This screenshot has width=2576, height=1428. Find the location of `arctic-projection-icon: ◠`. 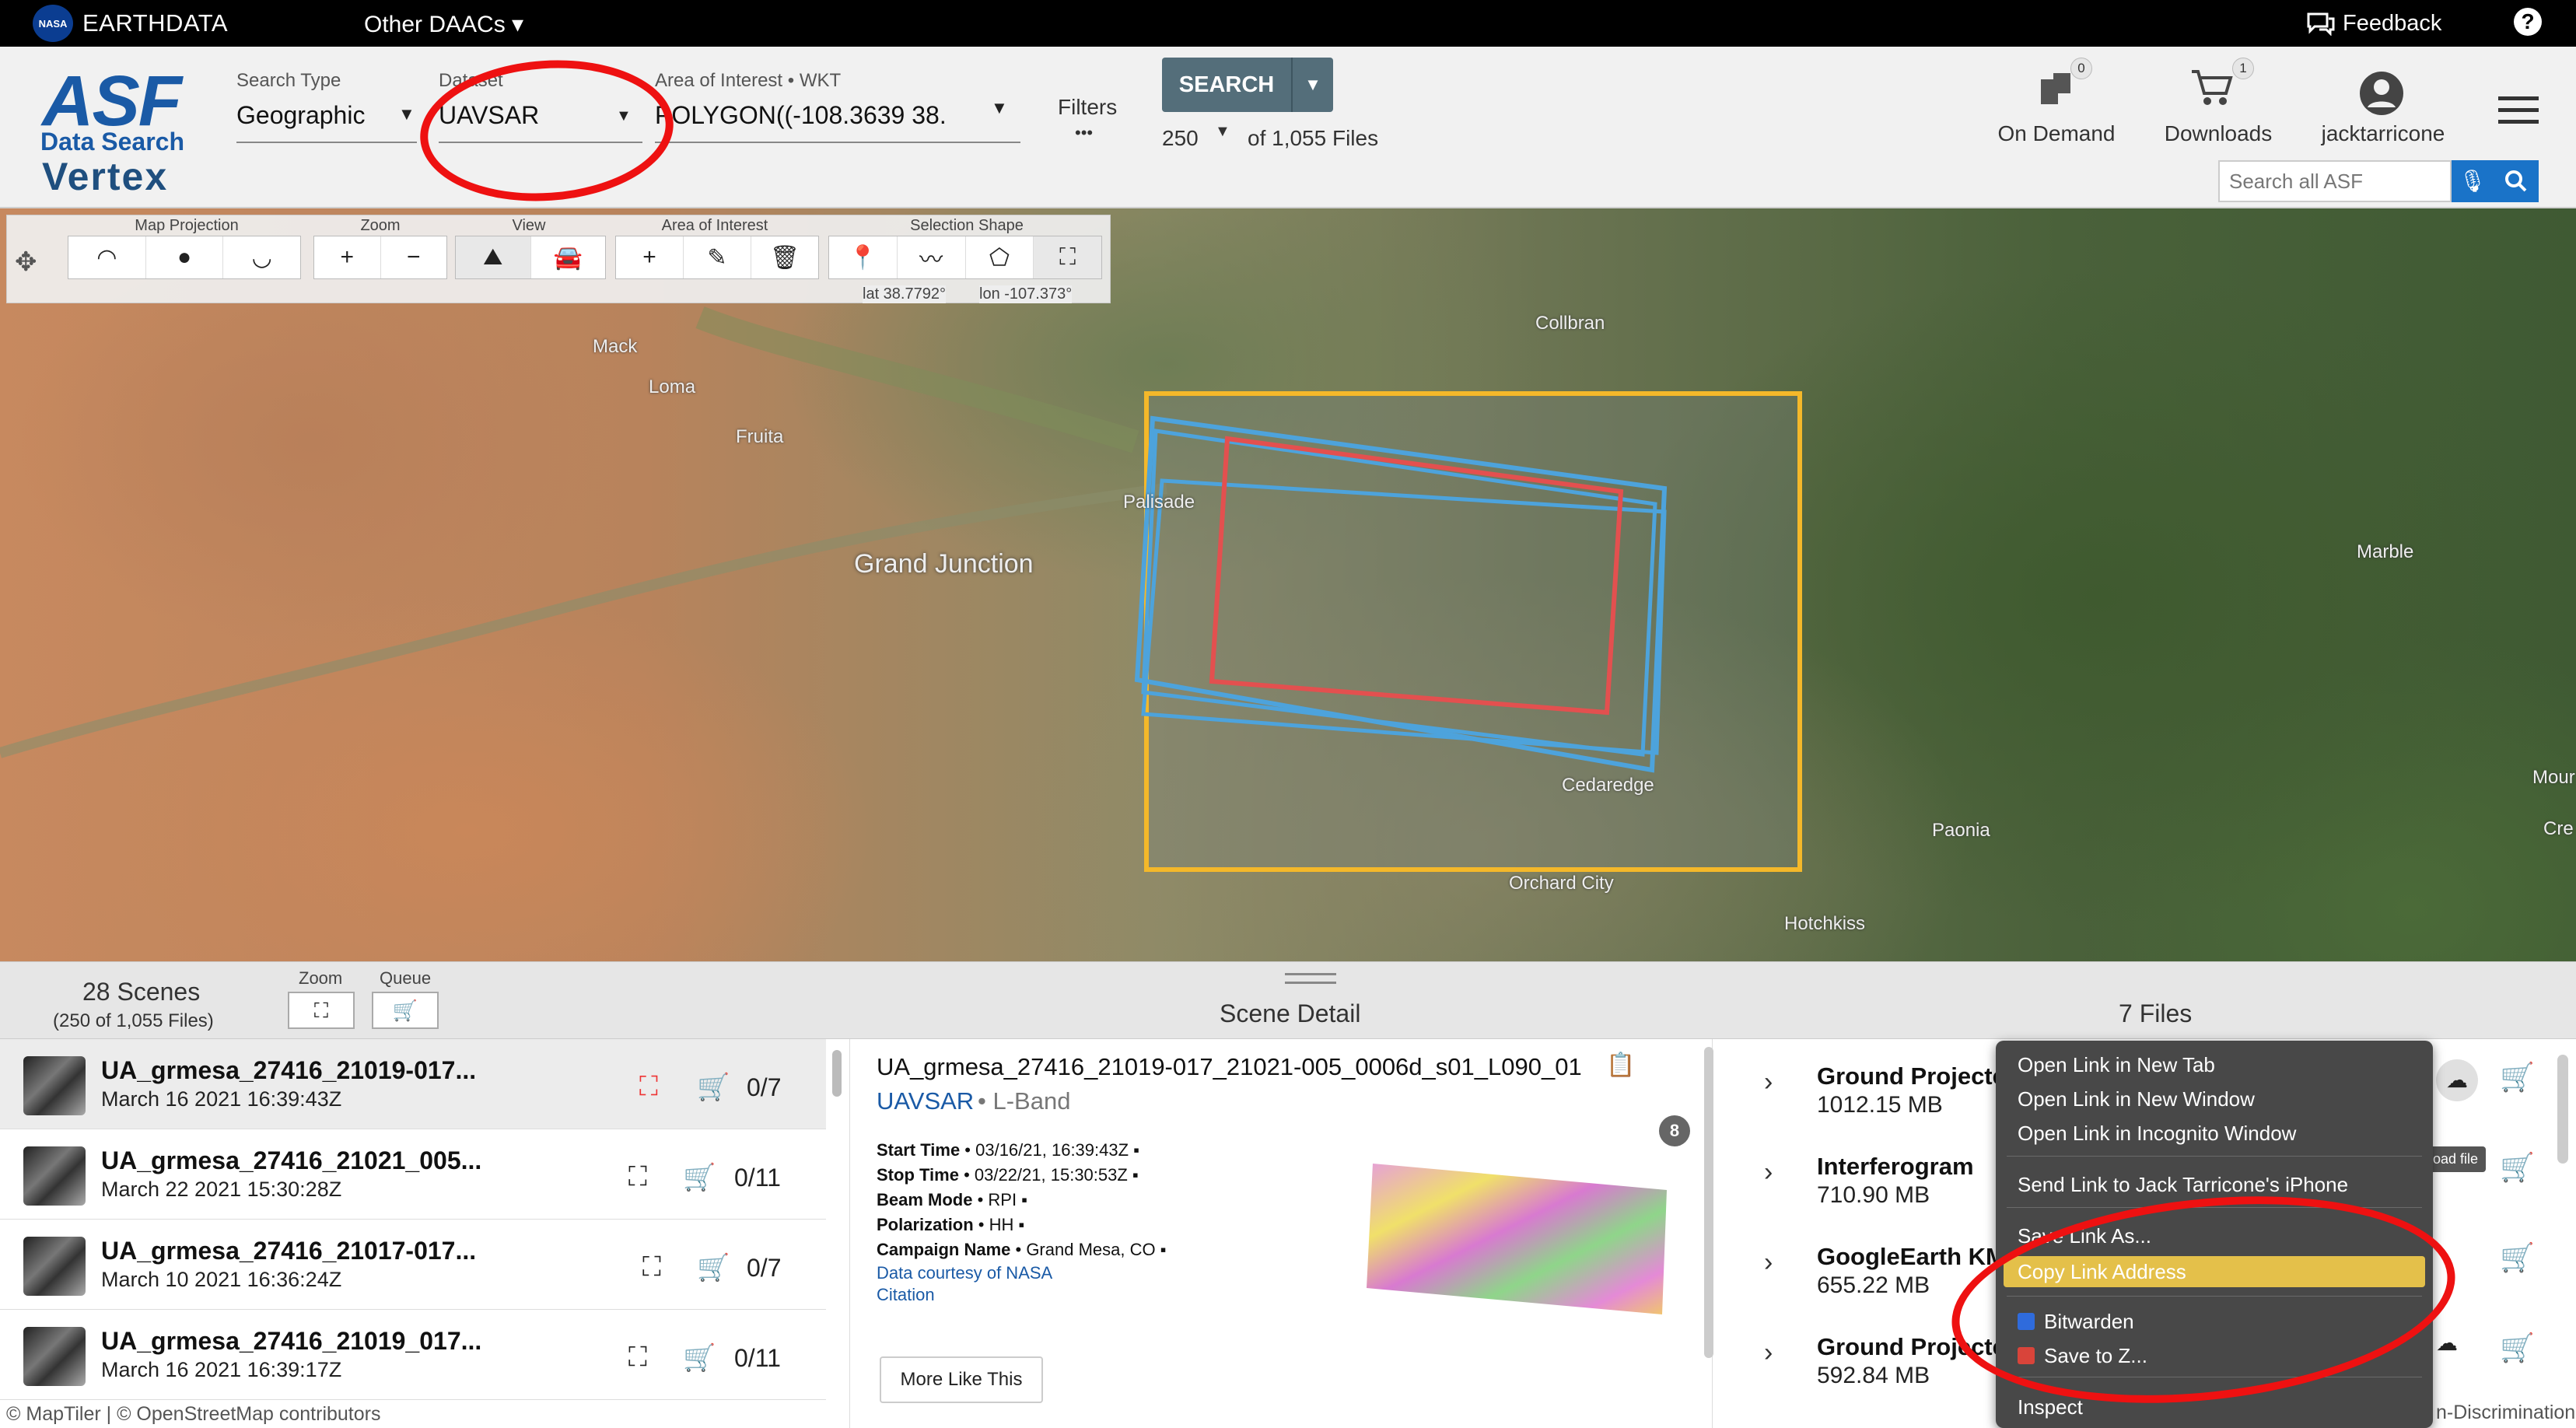

arctic-projection-icon: ◠ is located at coordinates (107, 257).